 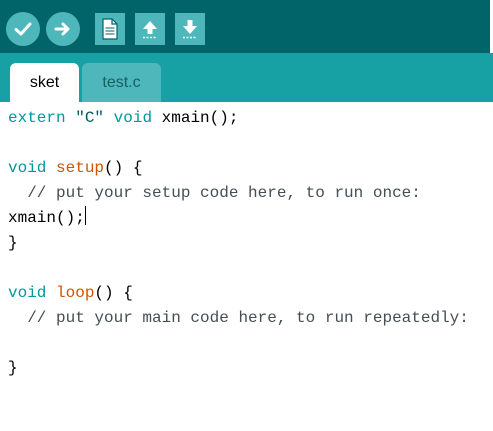 I want to click on arrow-down-icon, so click(x=190, y=29).